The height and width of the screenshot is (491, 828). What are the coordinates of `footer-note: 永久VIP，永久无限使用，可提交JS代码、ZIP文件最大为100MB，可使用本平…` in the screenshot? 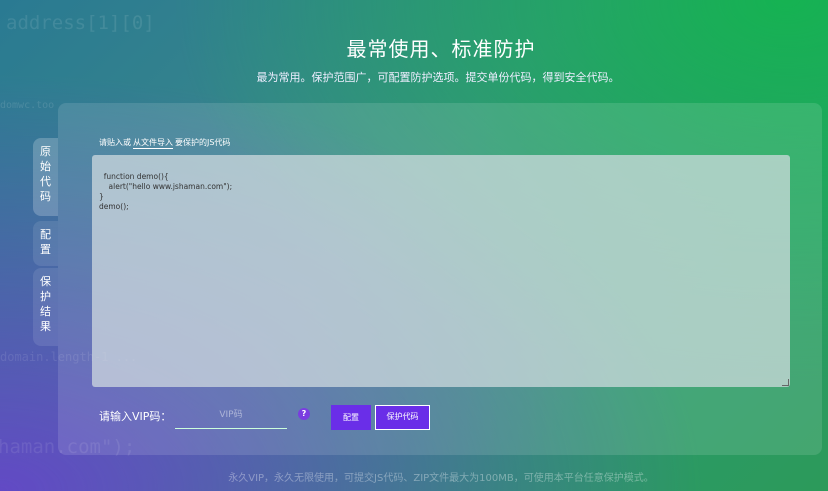 It's located at (441, 478).